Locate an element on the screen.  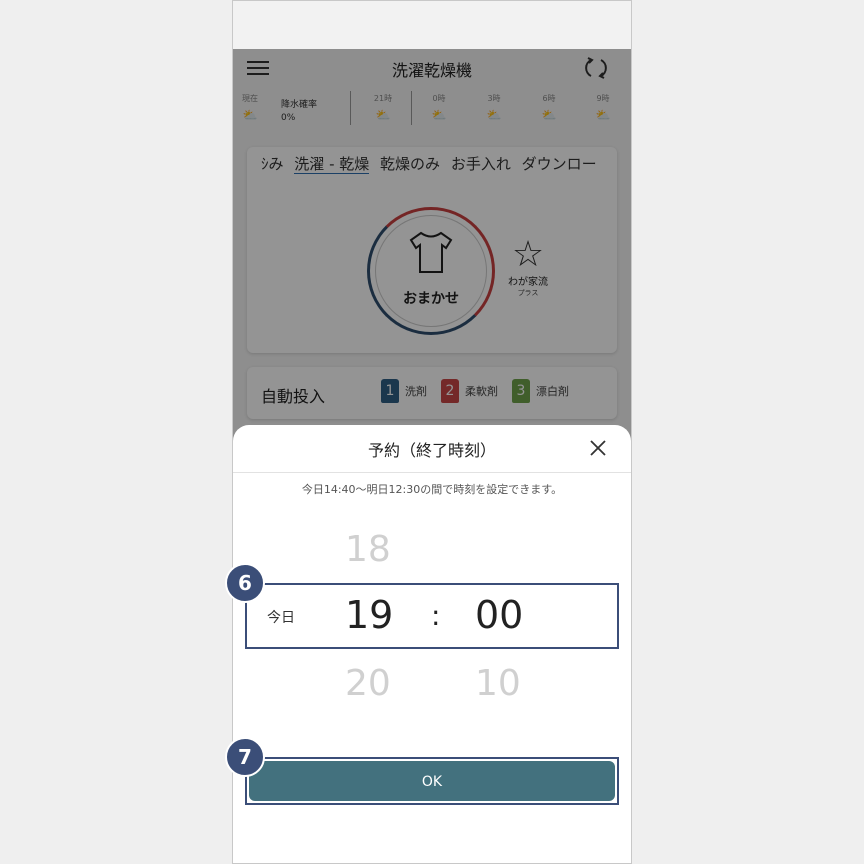
hour-value: 19 is located at coordinates (369, 615).